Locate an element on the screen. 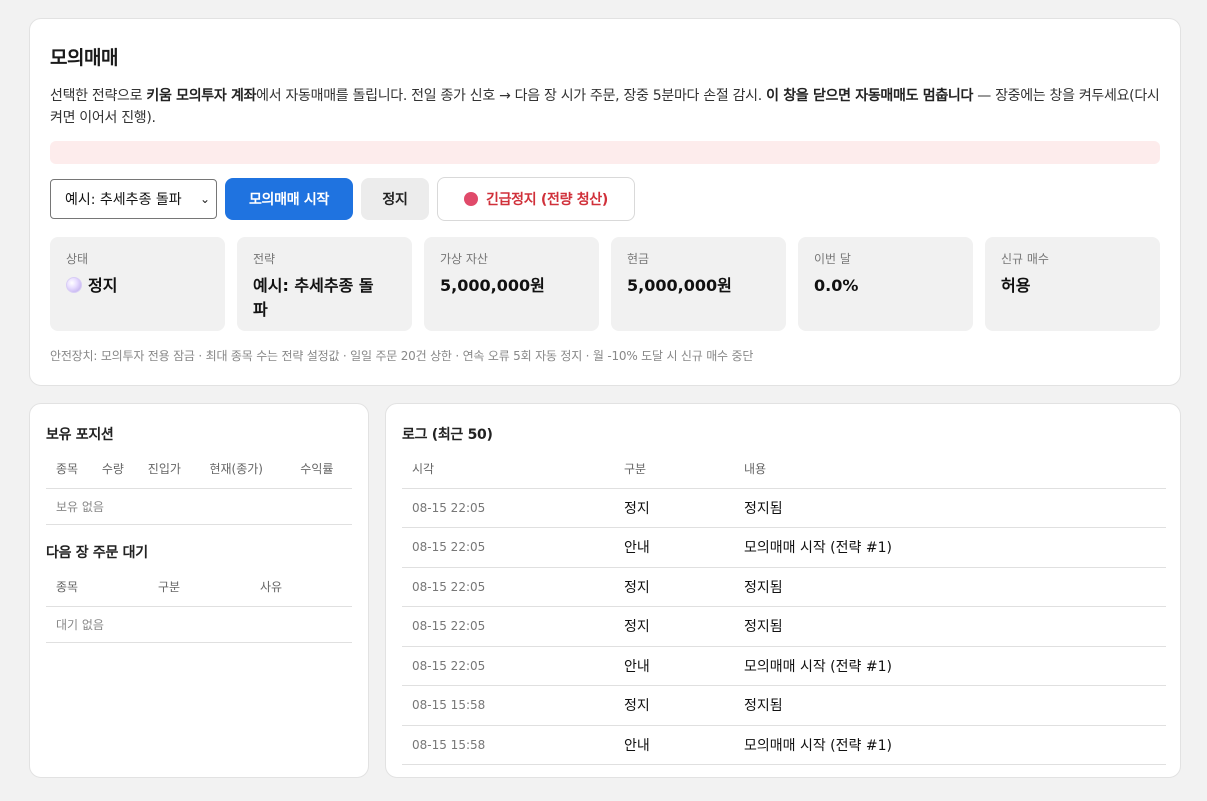 The height and width of the screenshot is (801, 1207). stat-label: 이번 달 is located at coordinates (832, 259).